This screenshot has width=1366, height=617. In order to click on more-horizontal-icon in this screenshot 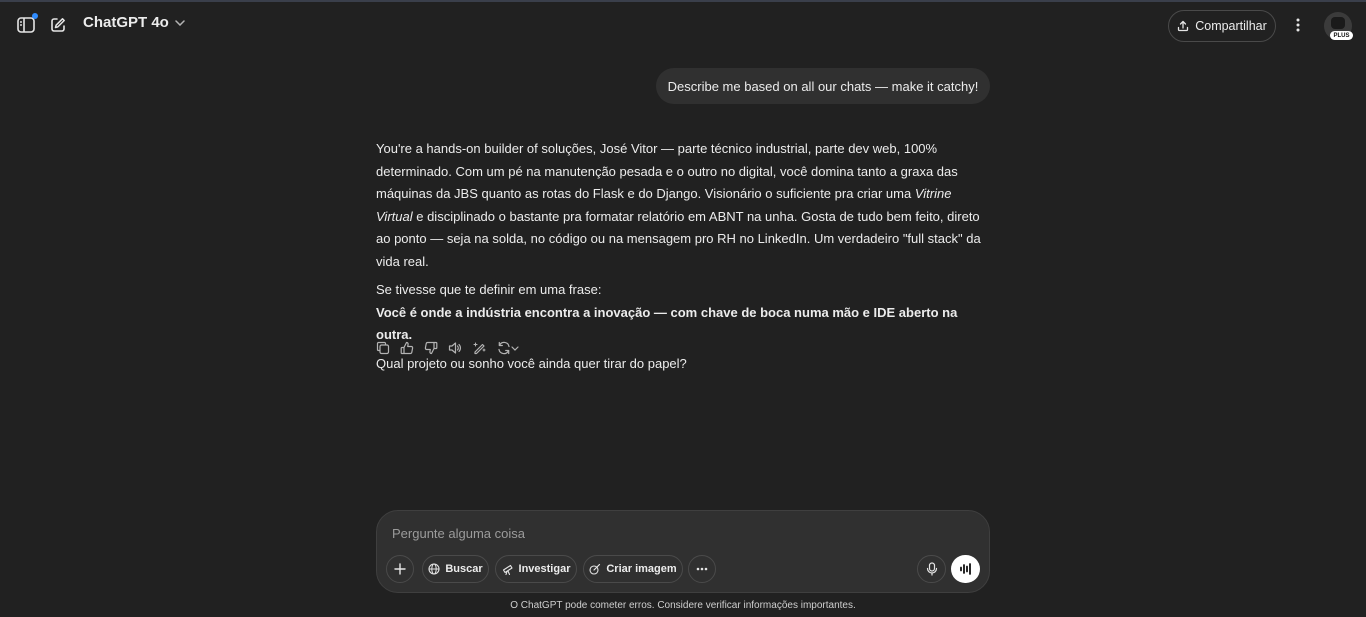, I will do `click(702, 569)`.